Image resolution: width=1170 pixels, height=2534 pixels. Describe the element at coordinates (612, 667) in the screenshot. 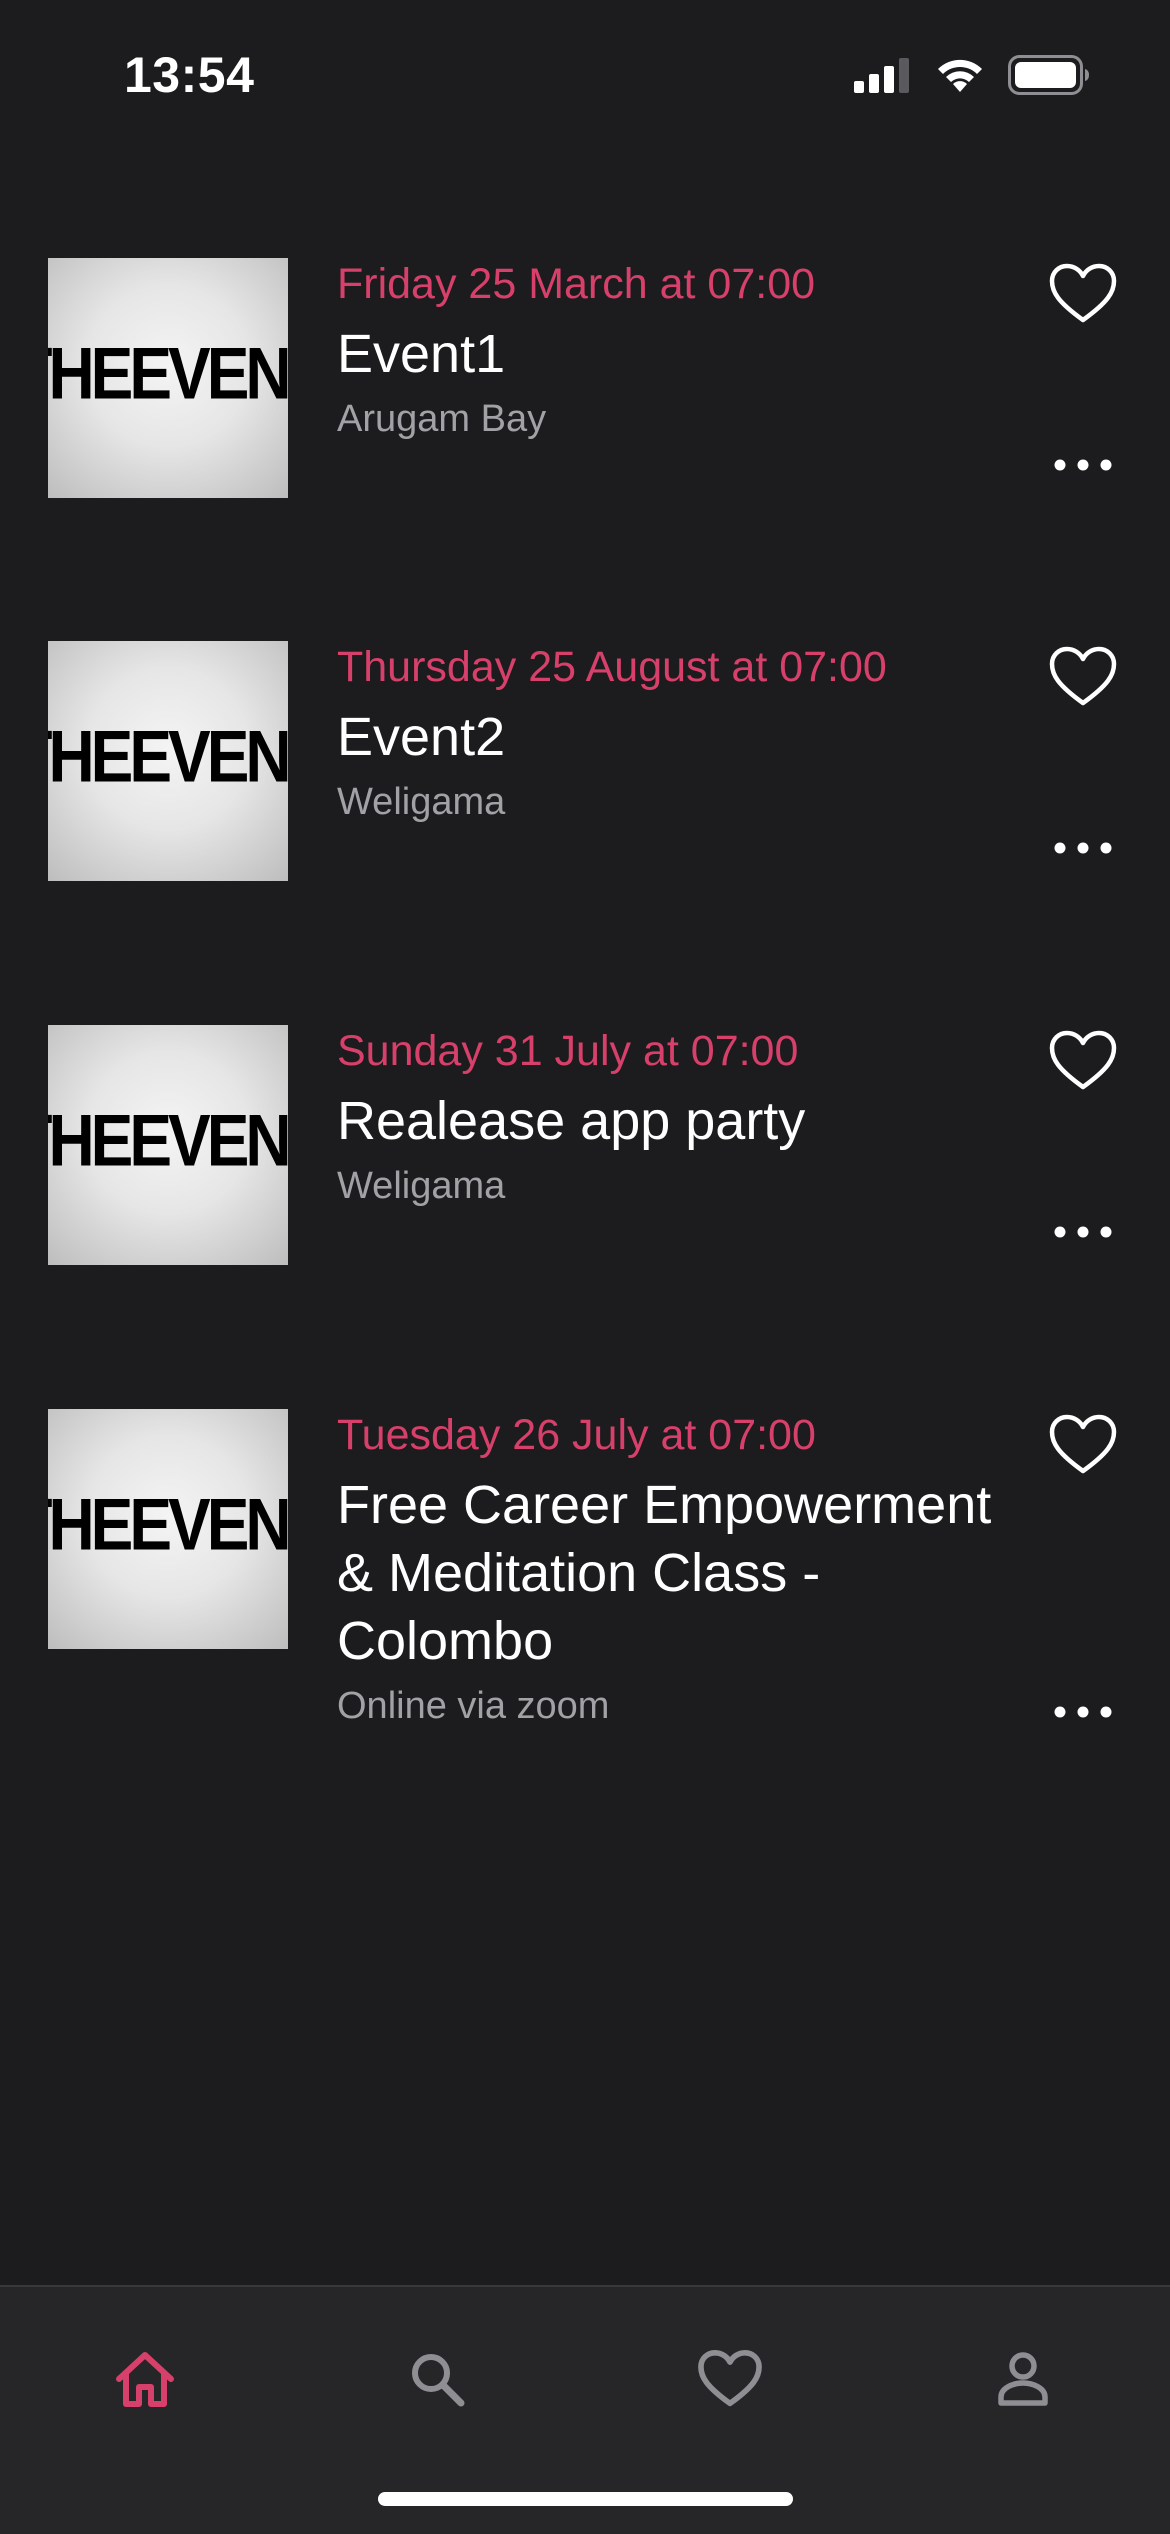

I see `event-date: Thursday 25 August at 07:00` at that location.